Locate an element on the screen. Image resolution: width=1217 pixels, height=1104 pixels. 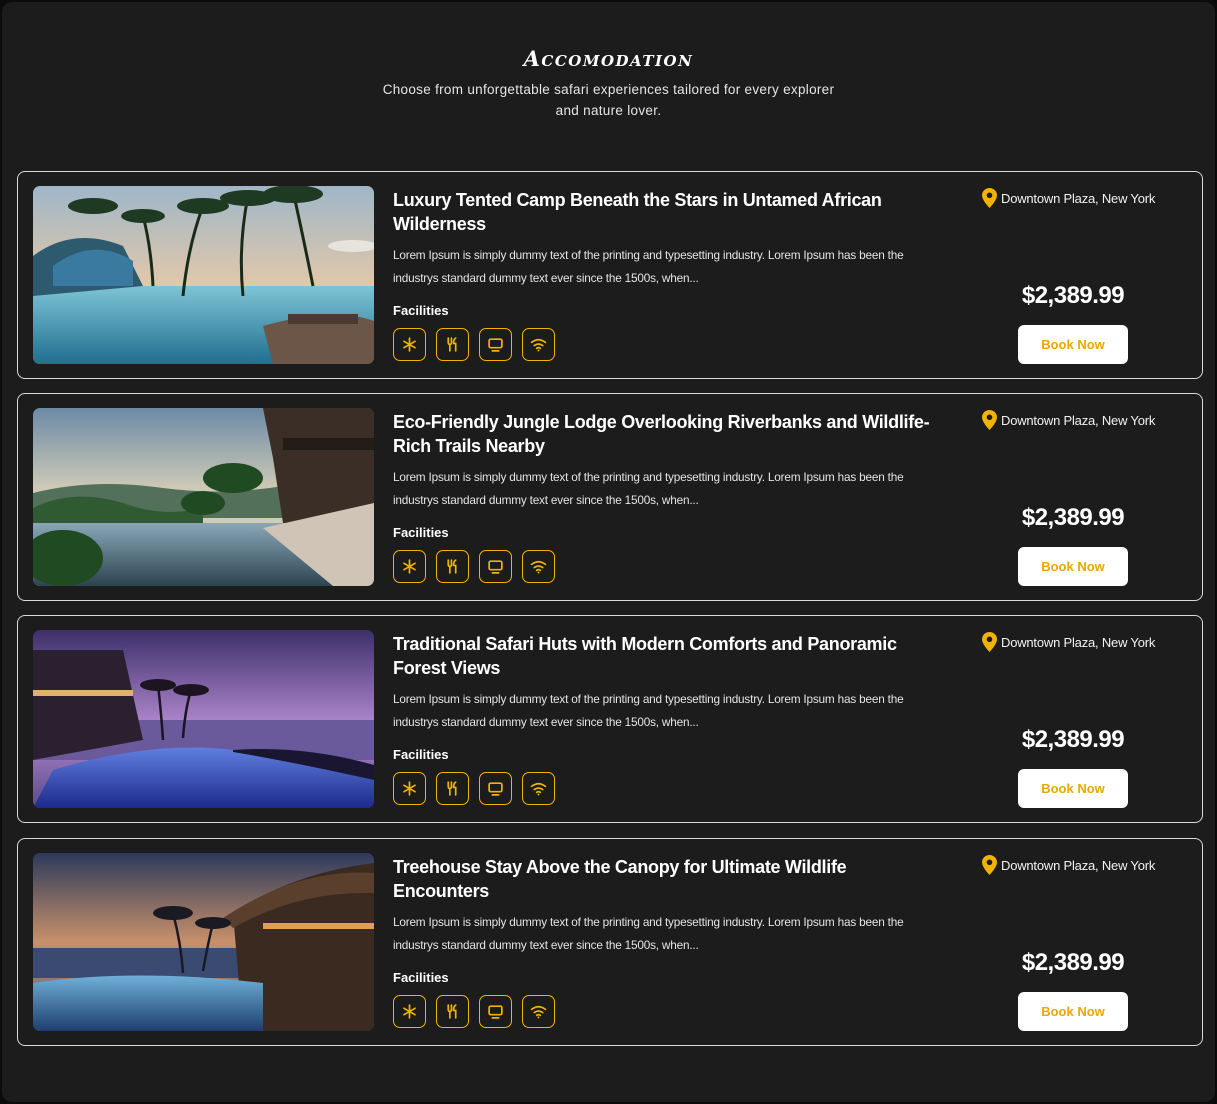
section-title: Accomodation is located at coordinates (608, 58).